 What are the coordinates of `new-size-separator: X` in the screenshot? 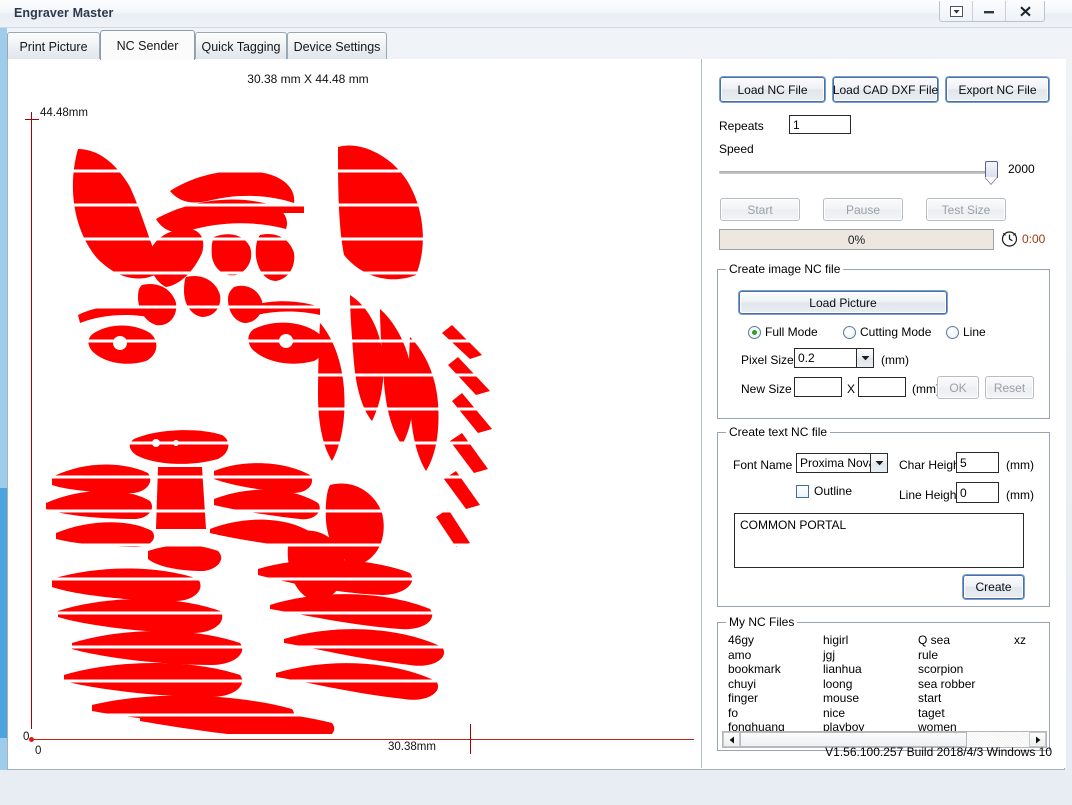 It's located at (851, 389).